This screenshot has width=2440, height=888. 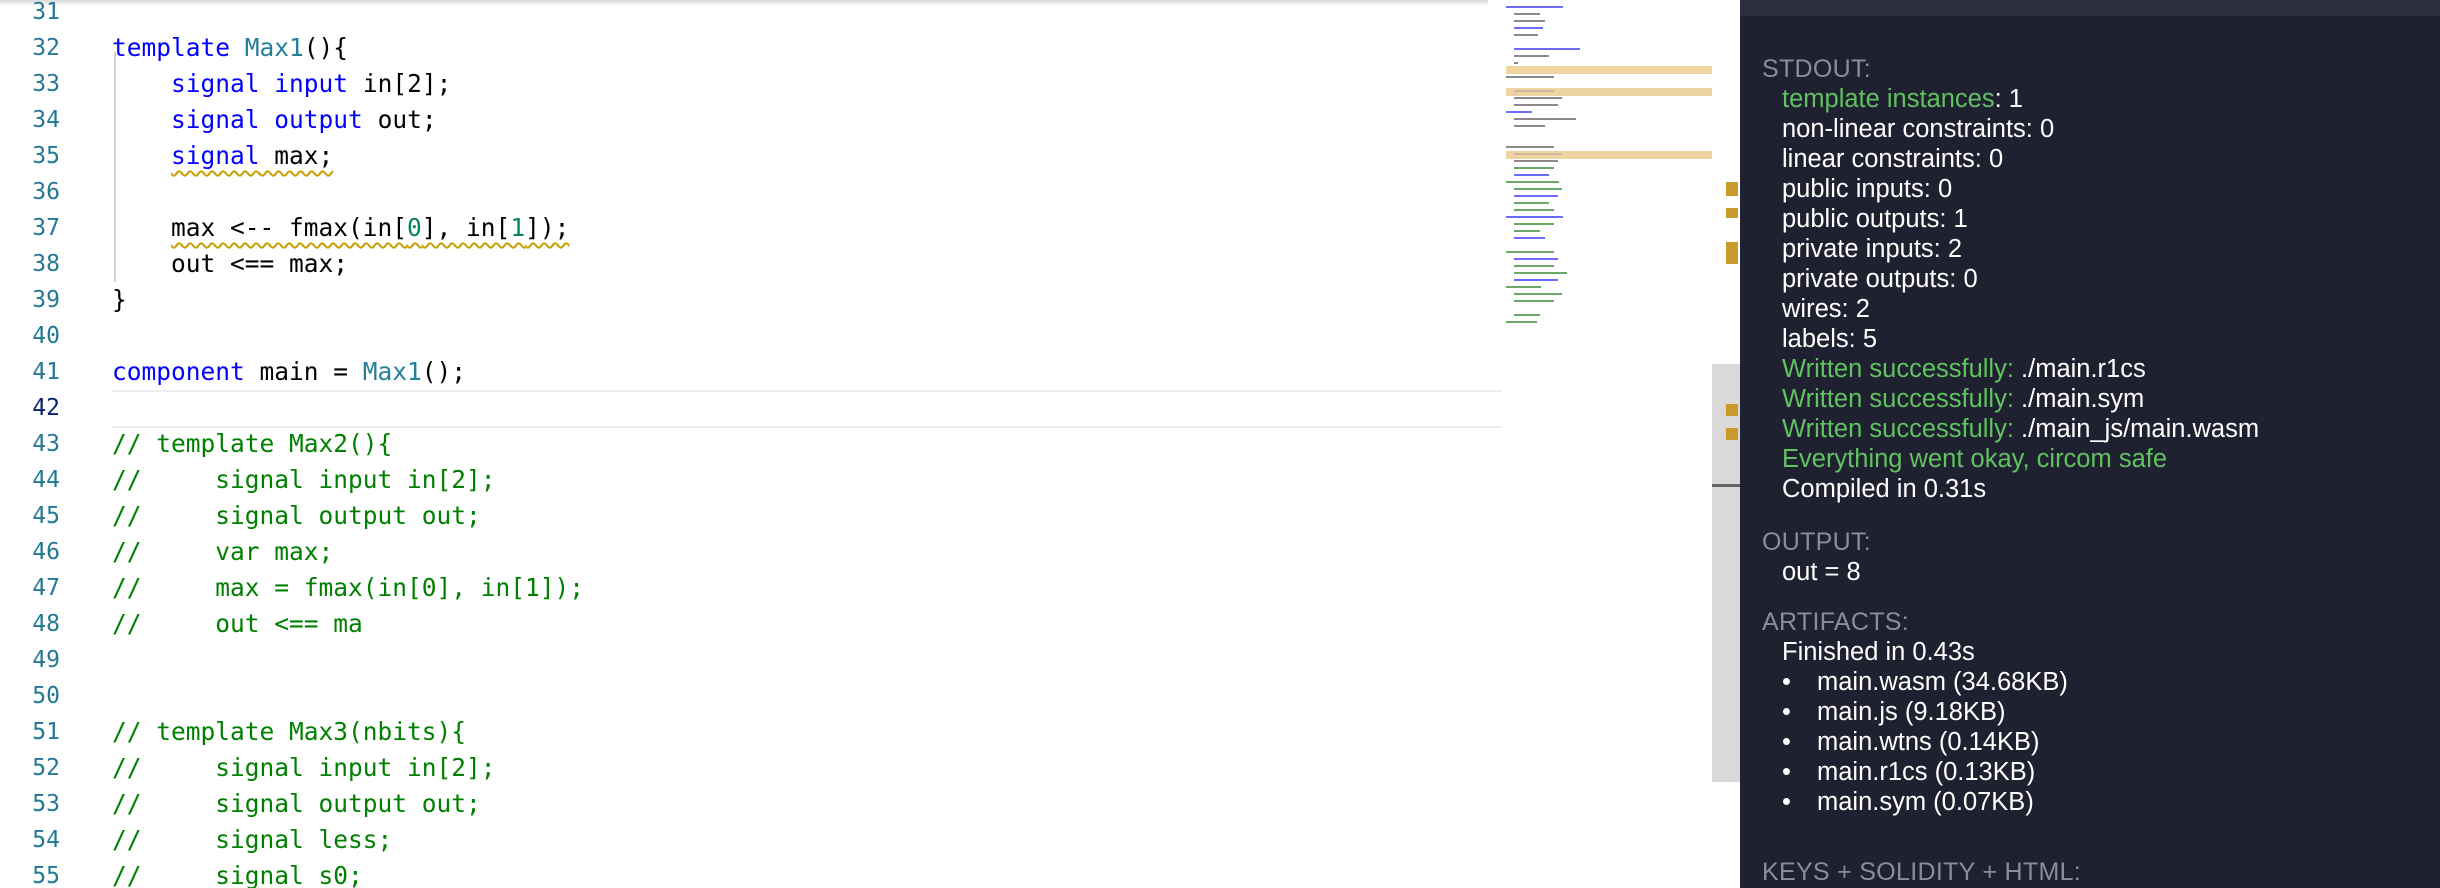 What do you see at coordinates (311, 83) in the screenshot?
I see `code-token: input` at bounding box center [311, 83].